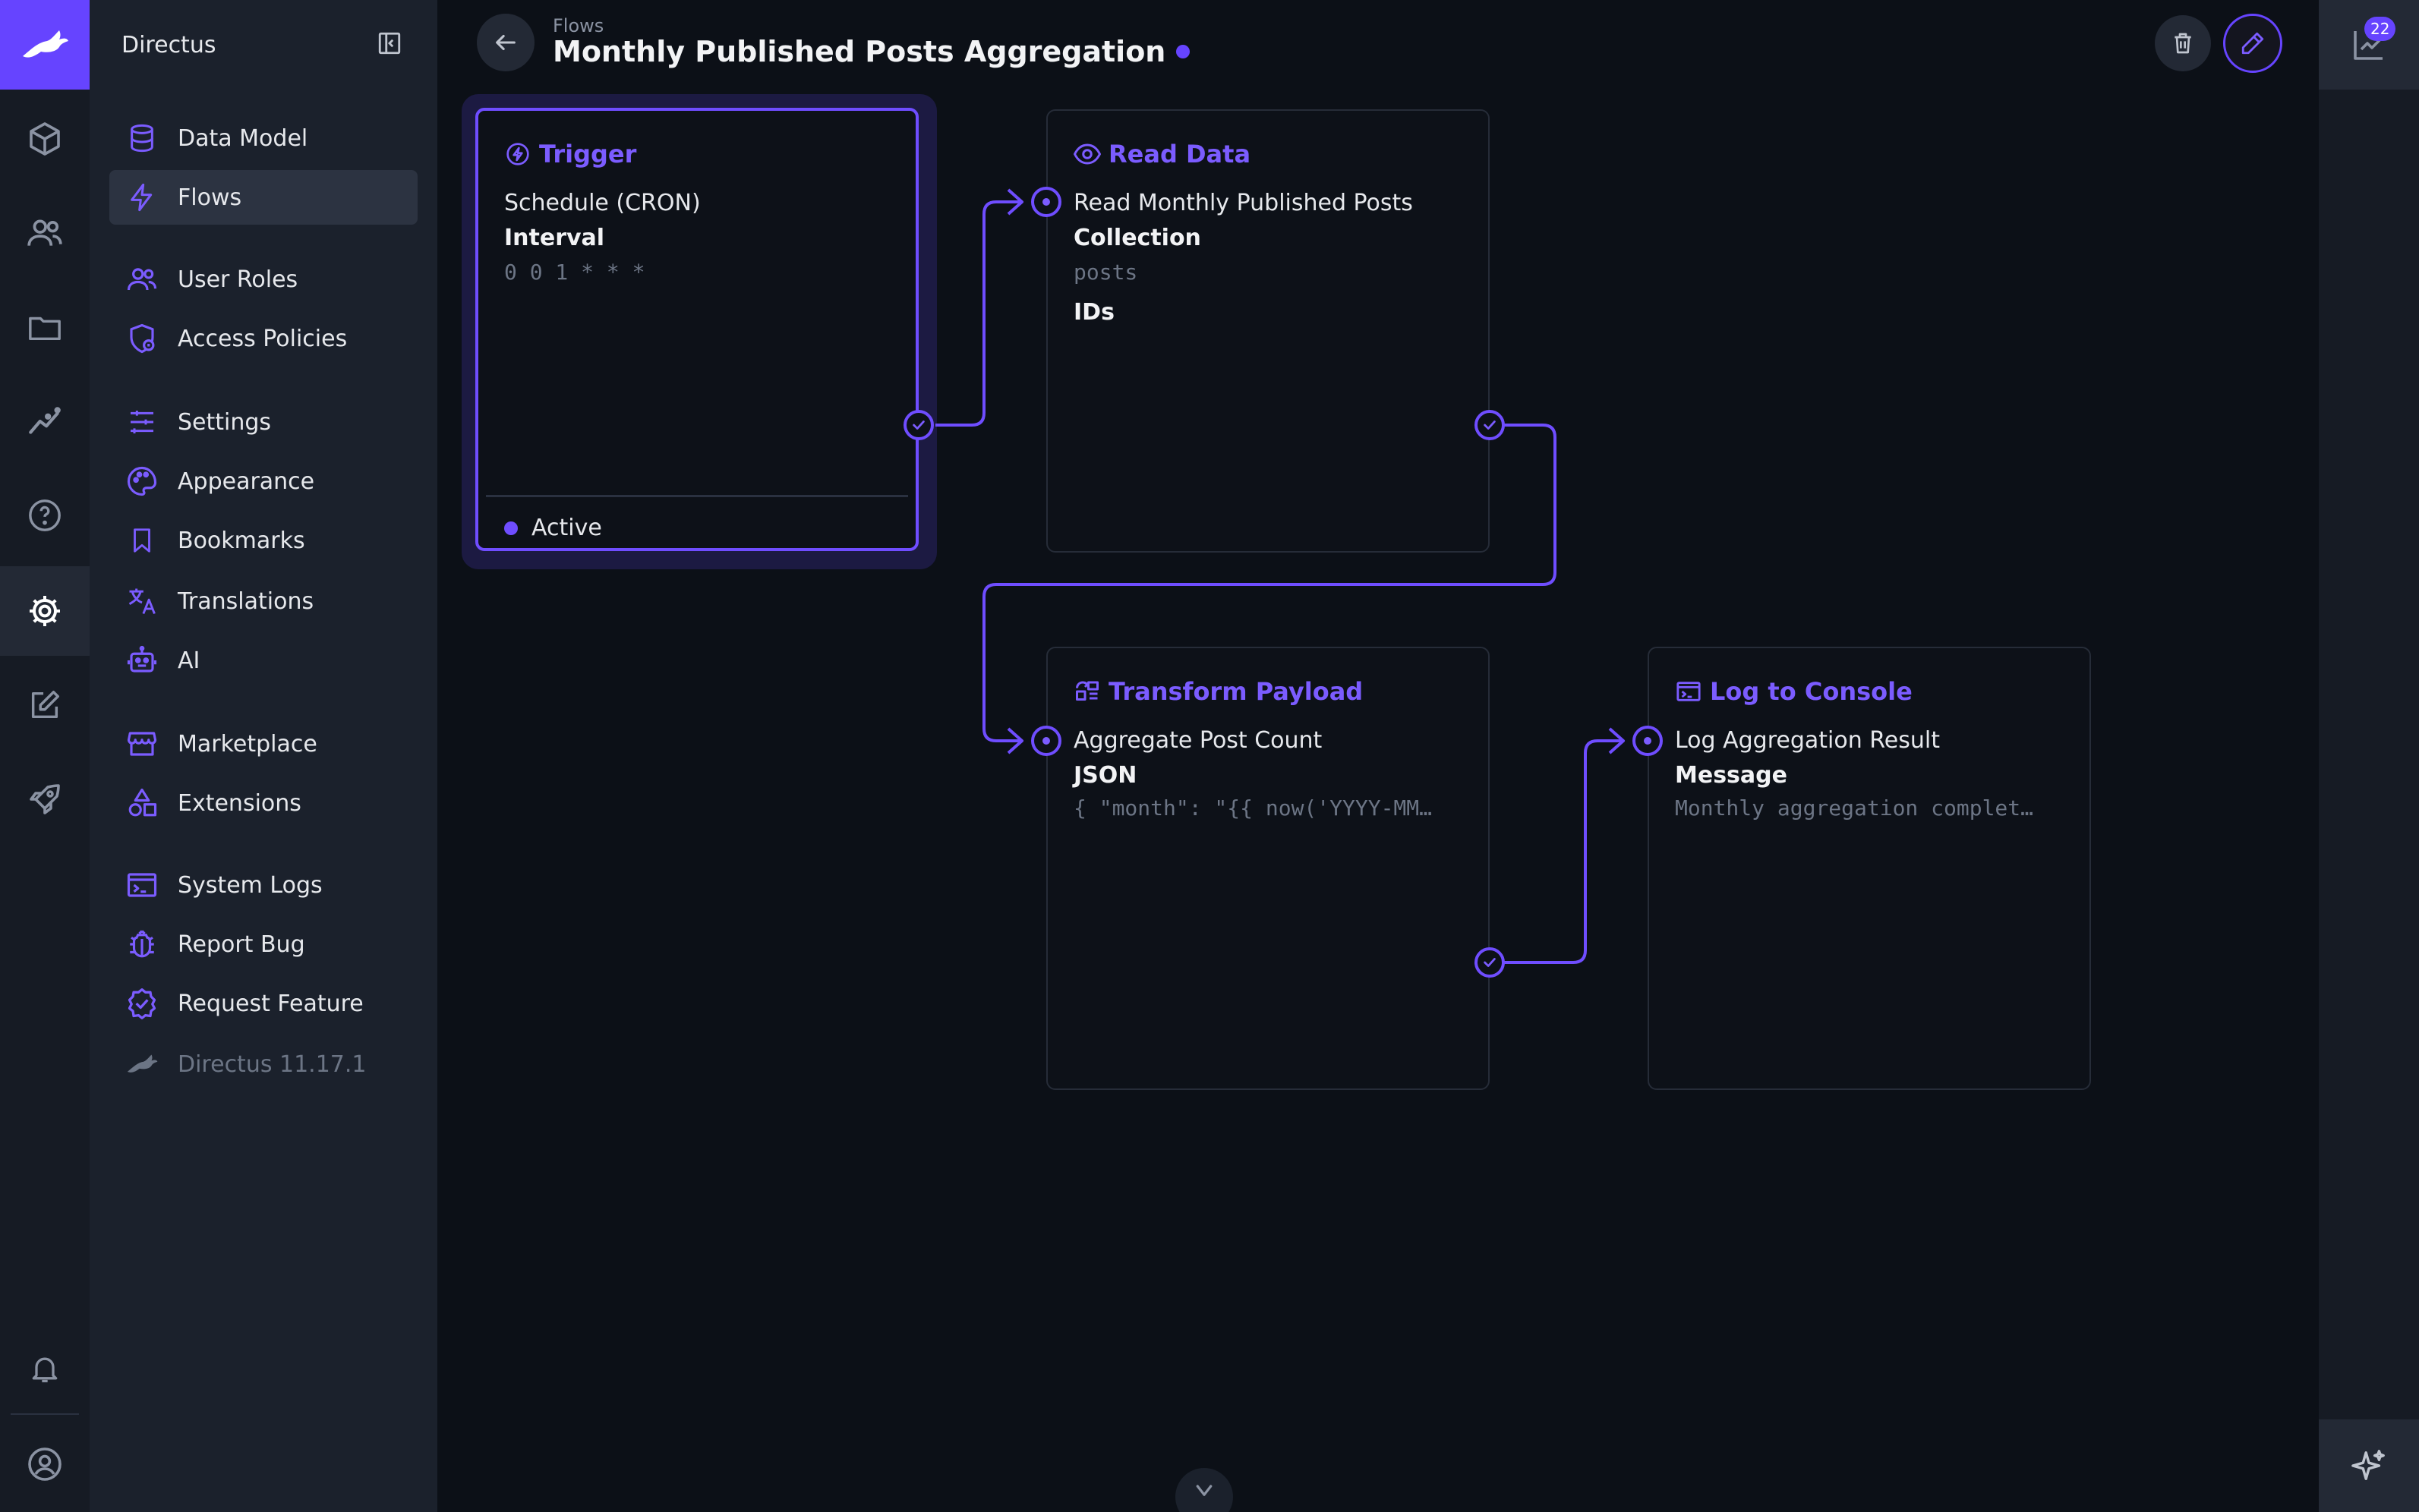 The height and width of the screenshot is (1512, 2419). Describe the element at coordinates (263, 660) in the screenshot. I see `nav-item-ai: AI` at that location.